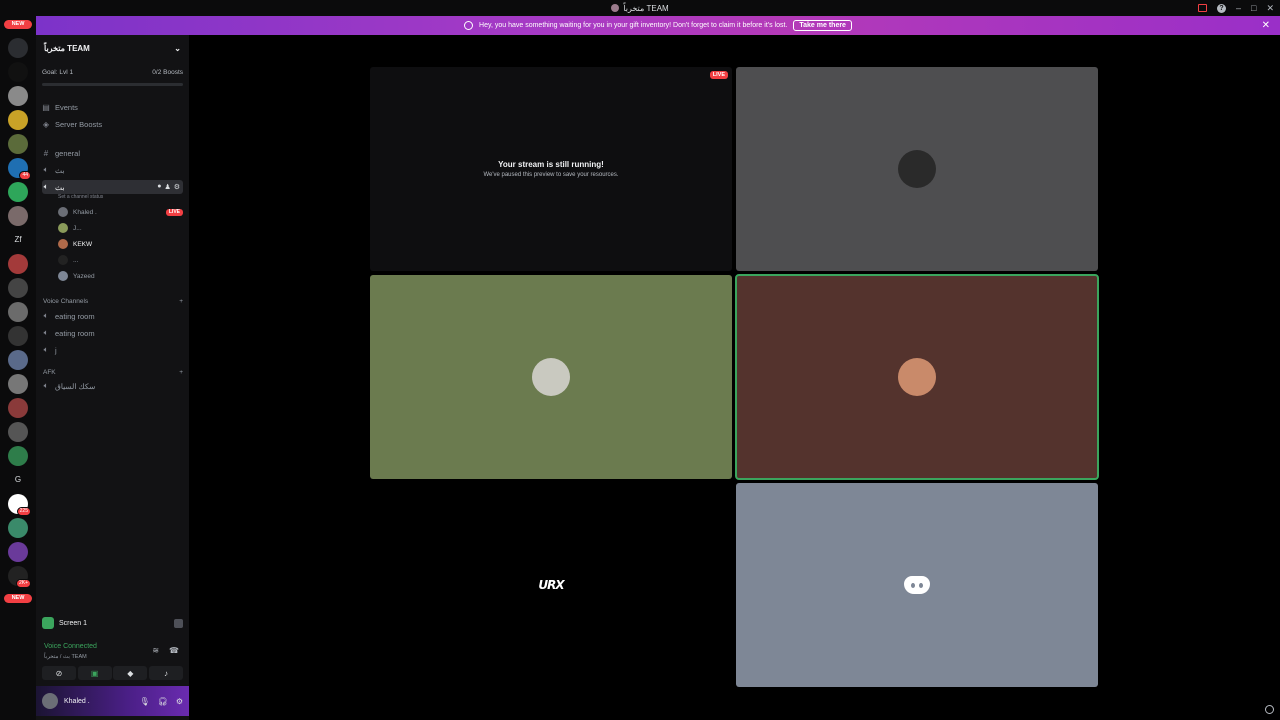 The height and width of the screenshot is (720, 1280). Describe the element at coordinates (1253, 8) in the screenshot. I see `maximize-icon: □` at that location.